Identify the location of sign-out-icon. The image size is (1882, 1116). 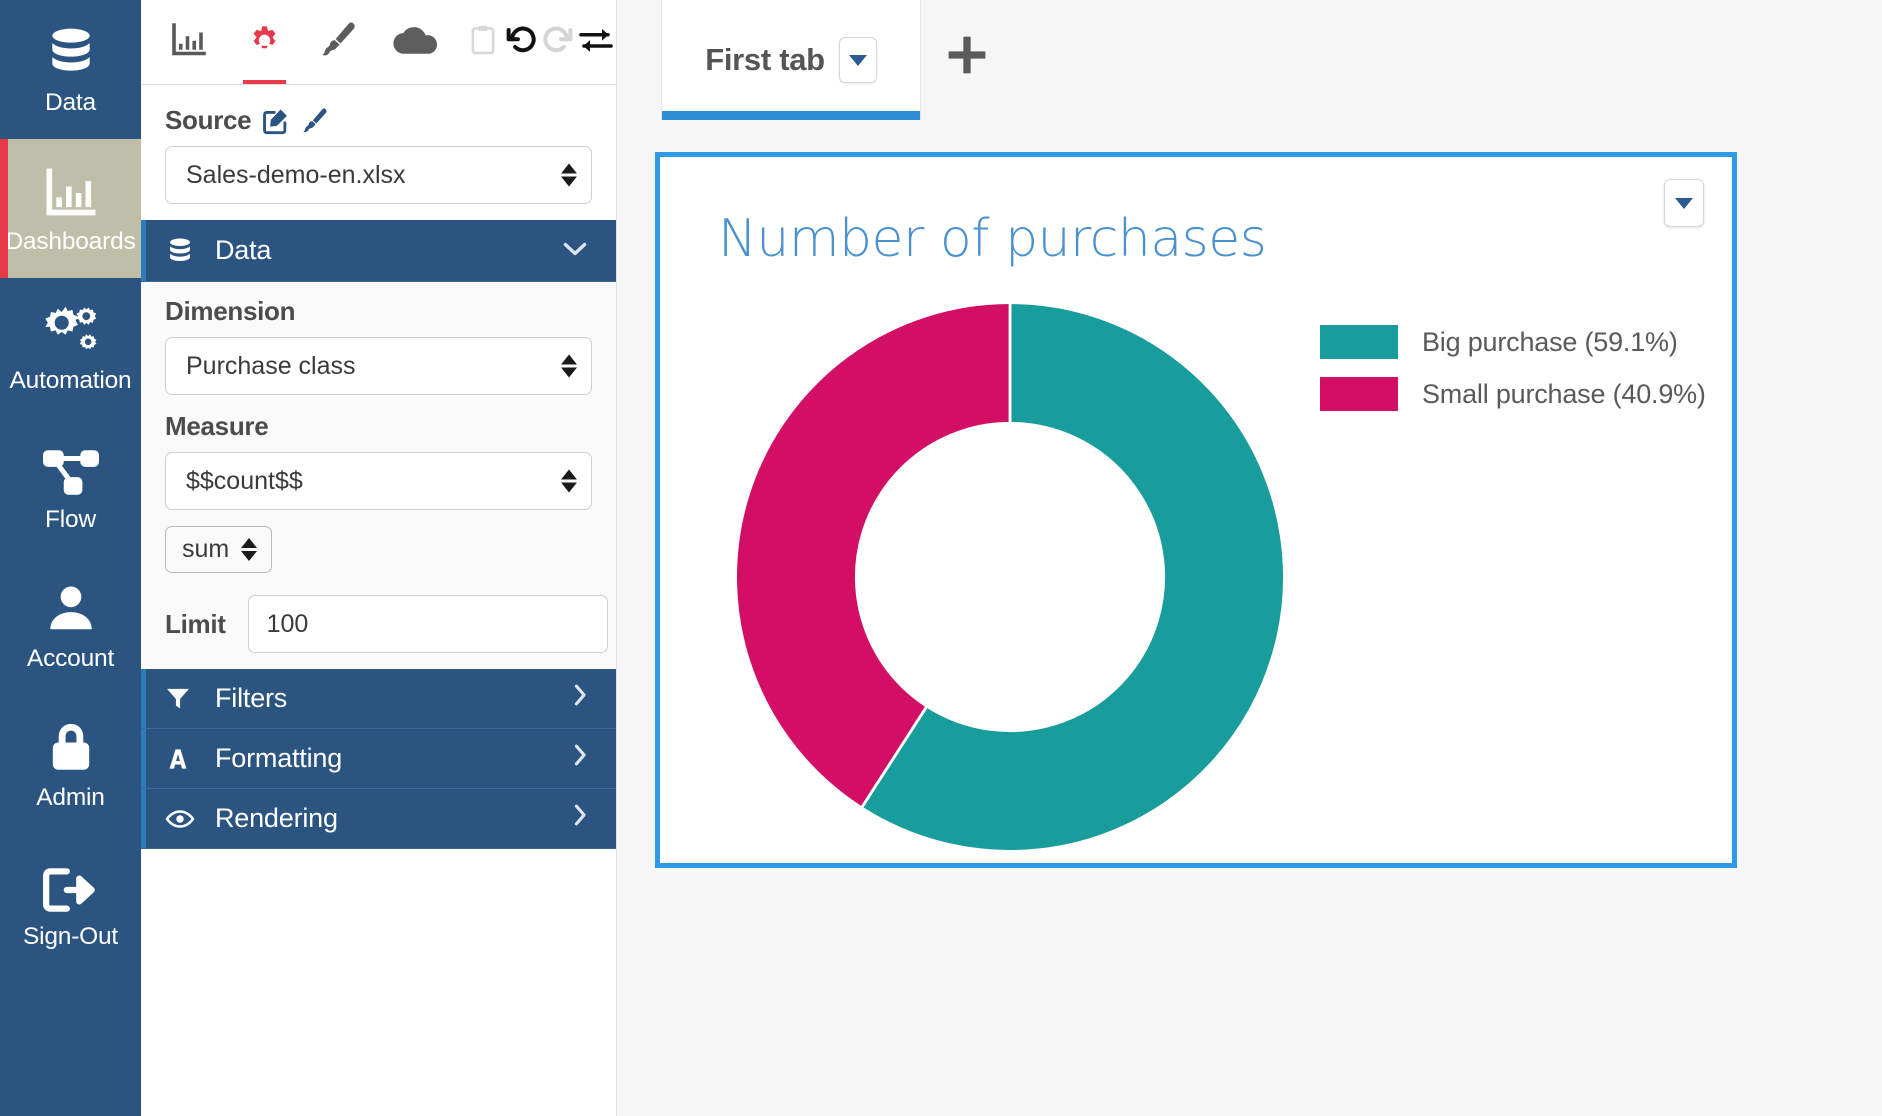
(71, 885).